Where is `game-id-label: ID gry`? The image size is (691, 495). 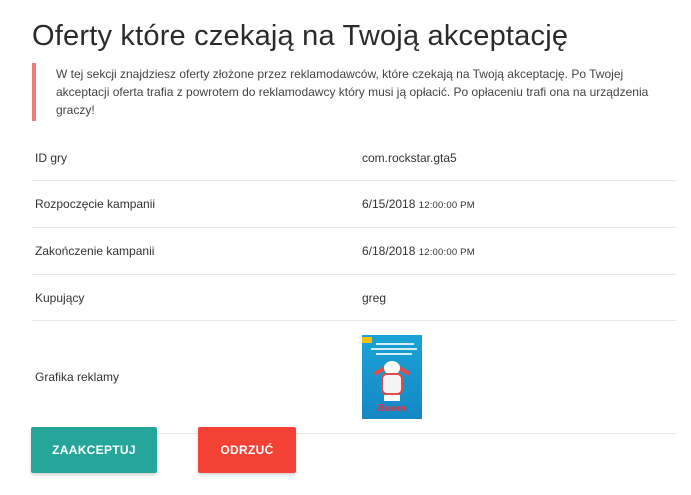
game-id-label: ID gry is located at coordinates (51, 157).